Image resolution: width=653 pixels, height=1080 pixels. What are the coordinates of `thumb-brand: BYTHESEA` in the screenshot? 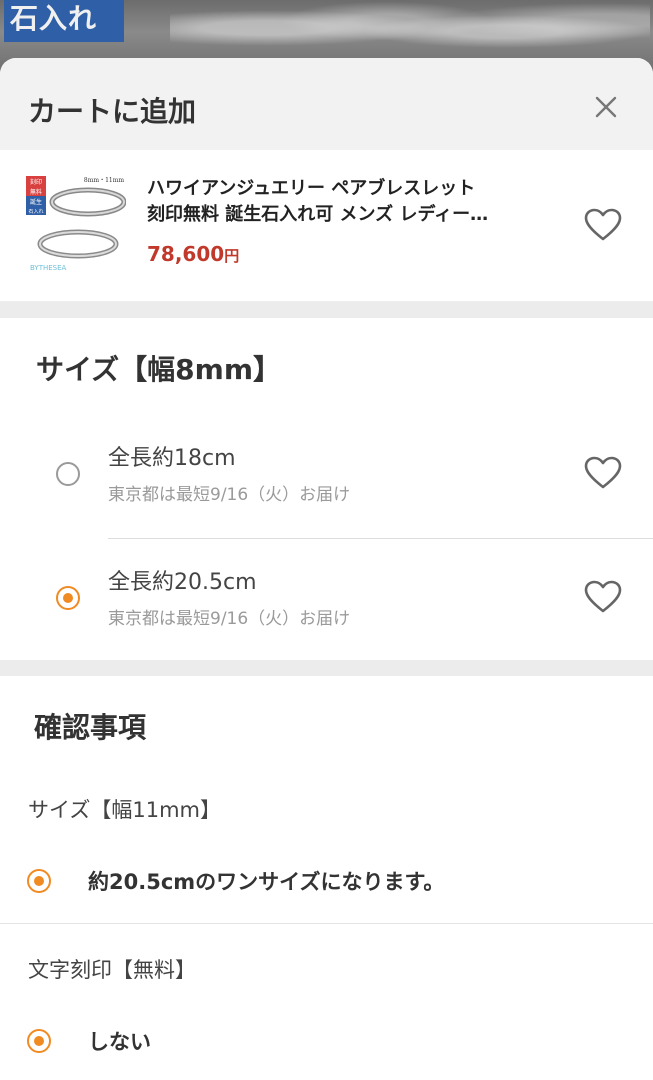 It's located at (48, 268).